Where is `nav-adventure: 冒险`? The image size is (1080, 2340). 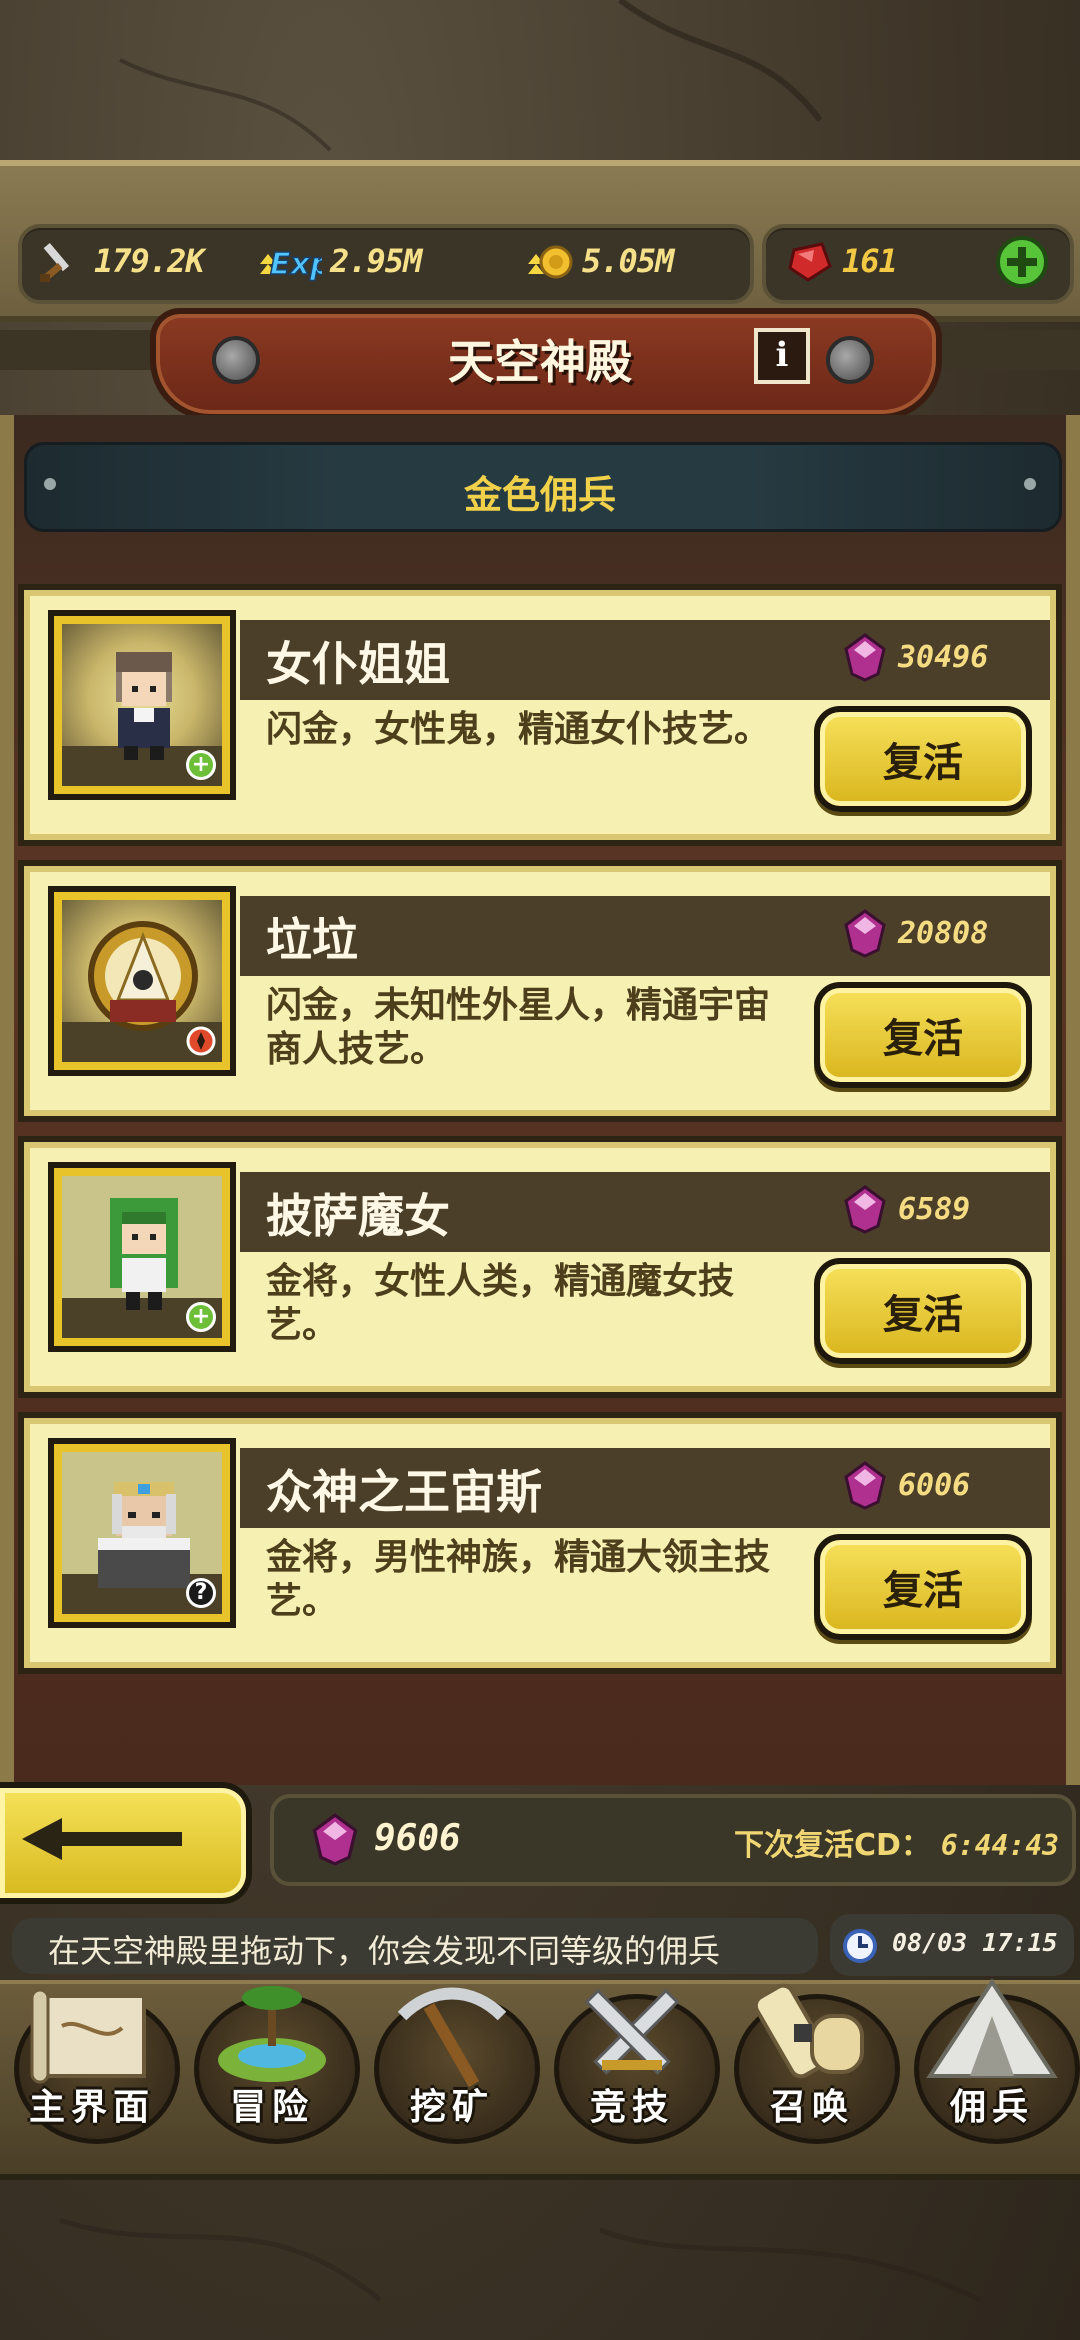
nav-adventure: 冒险 is located at coordinates (272, 2057).